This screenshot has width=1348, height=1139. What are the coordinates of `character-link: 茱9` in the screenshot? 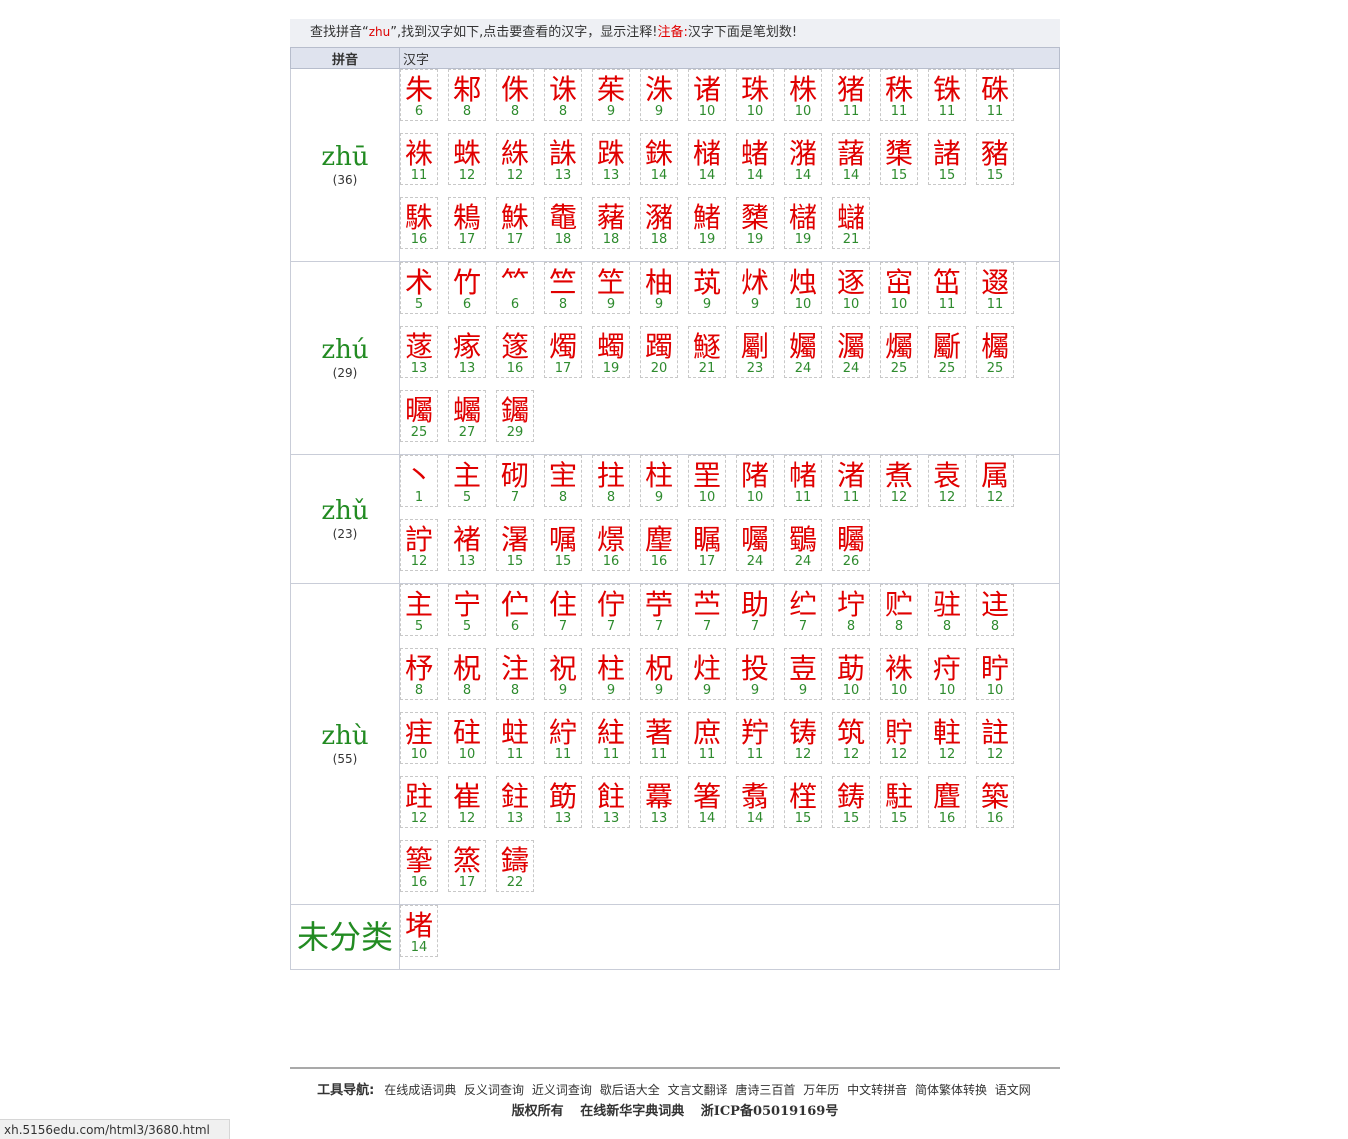 It's located at (611, 95).